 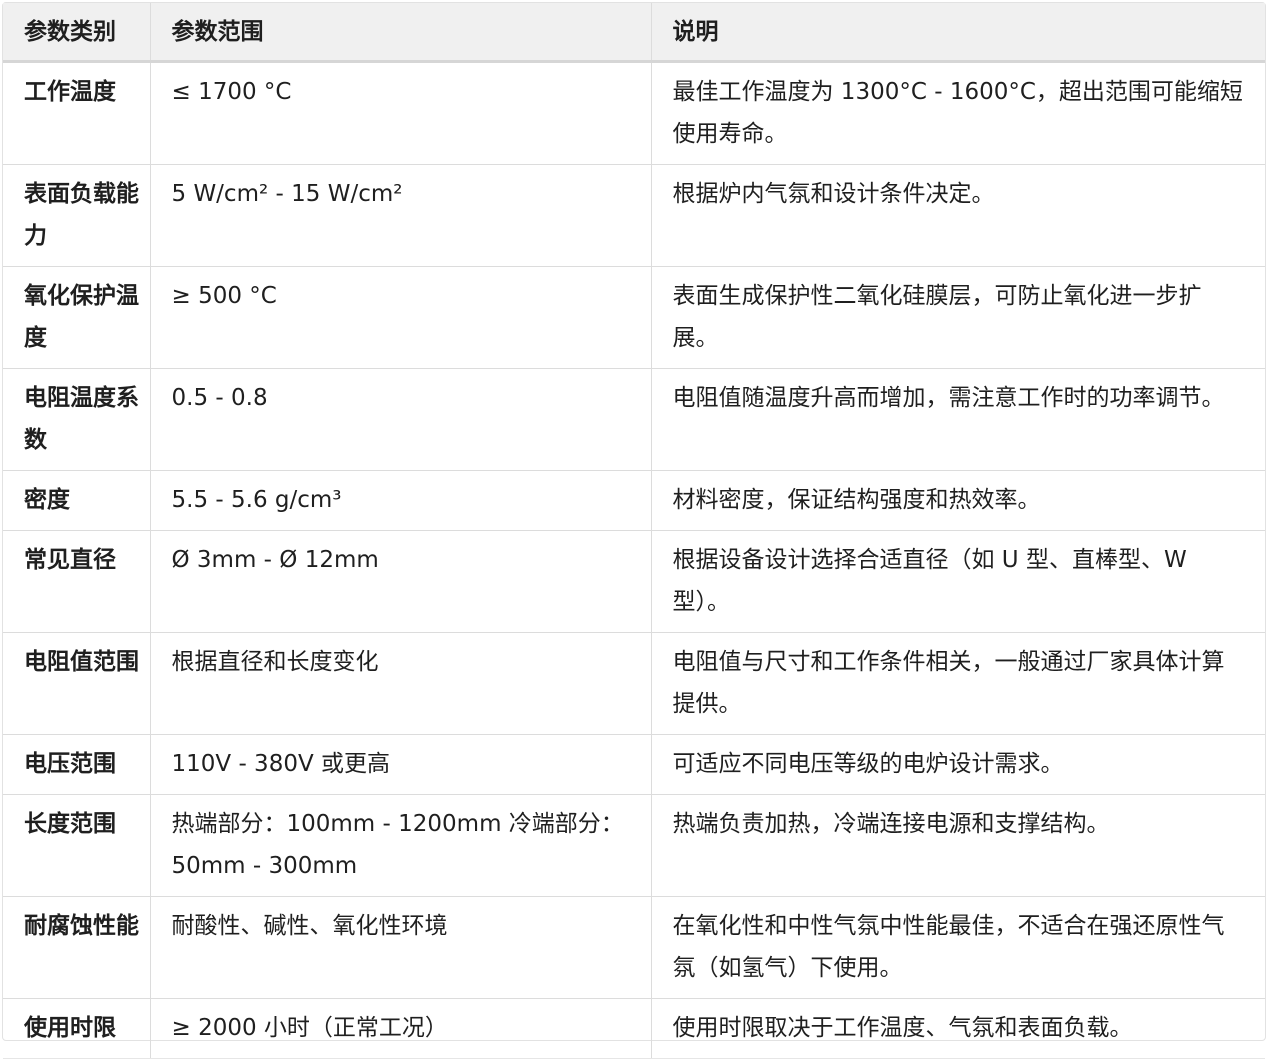 I want to click on cell-description: 可适应不同电压等级的电炉设计需求。, so click(x=958, y=764).